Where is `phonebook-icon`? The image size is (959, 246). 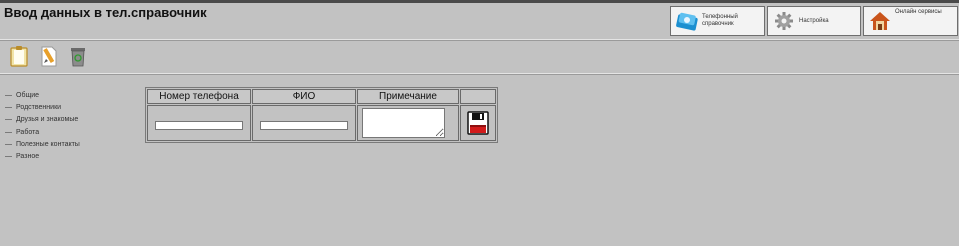 phonebook-icon is located at coordinates (687, 21).